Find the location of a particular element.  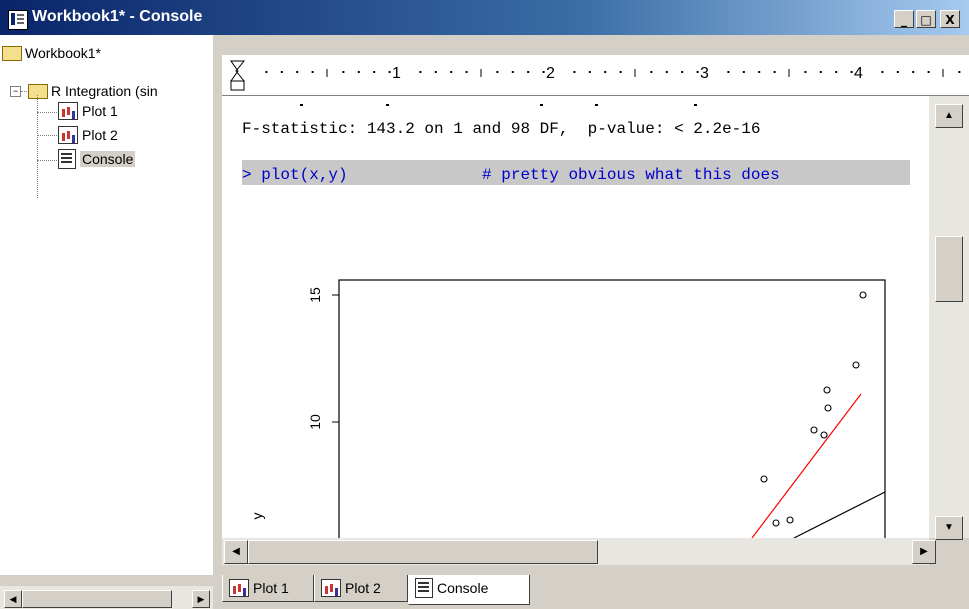

tab-label: Console is located at coordinates (463, 588).